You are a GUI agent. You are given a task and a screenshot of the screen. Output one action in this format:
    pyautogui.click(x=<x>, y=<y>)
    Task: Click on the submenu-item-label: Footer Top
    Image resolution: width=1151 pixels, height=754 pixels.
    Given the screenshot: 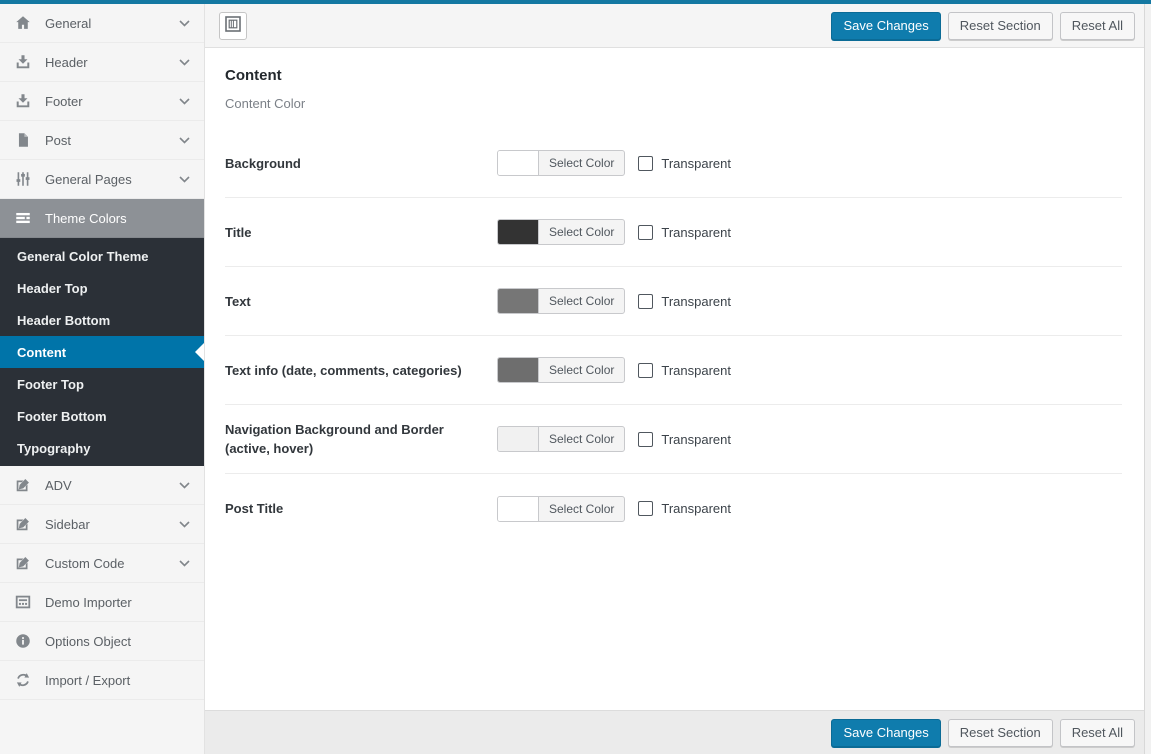 What is the action you would take?
    pyautogui.click(x=50, y=384)
    